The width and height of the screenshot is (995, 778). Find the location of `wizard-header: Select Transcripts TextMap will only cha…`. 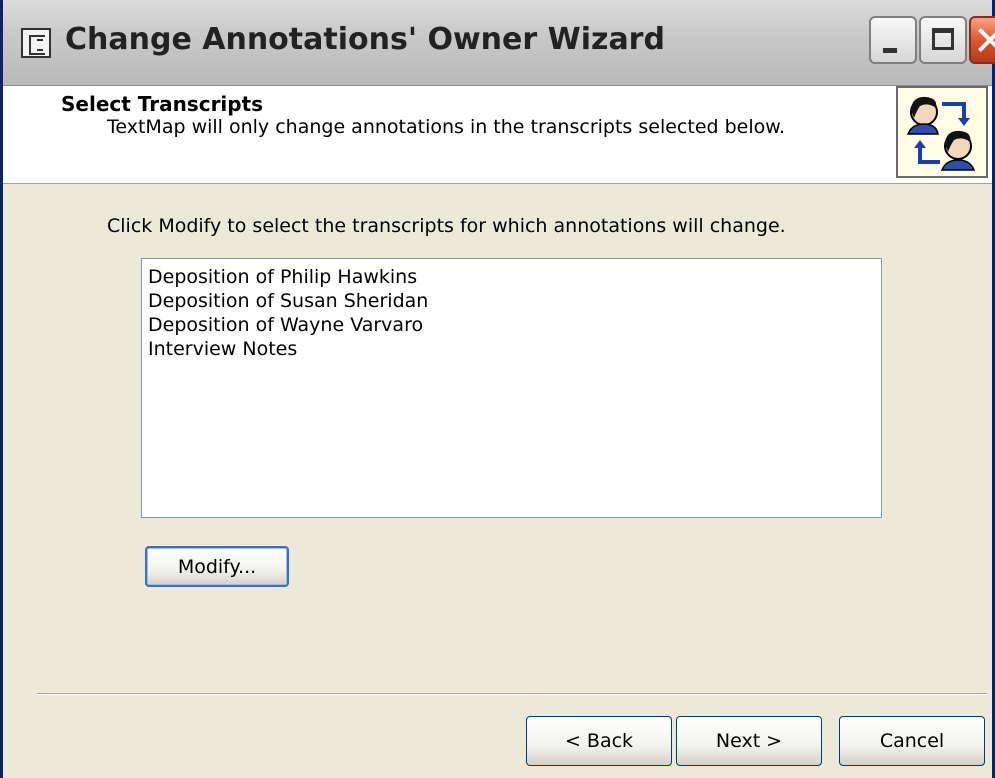

wizard-header: Select Transcripts TextMap will only cha… is located at coordinates (497, 135).